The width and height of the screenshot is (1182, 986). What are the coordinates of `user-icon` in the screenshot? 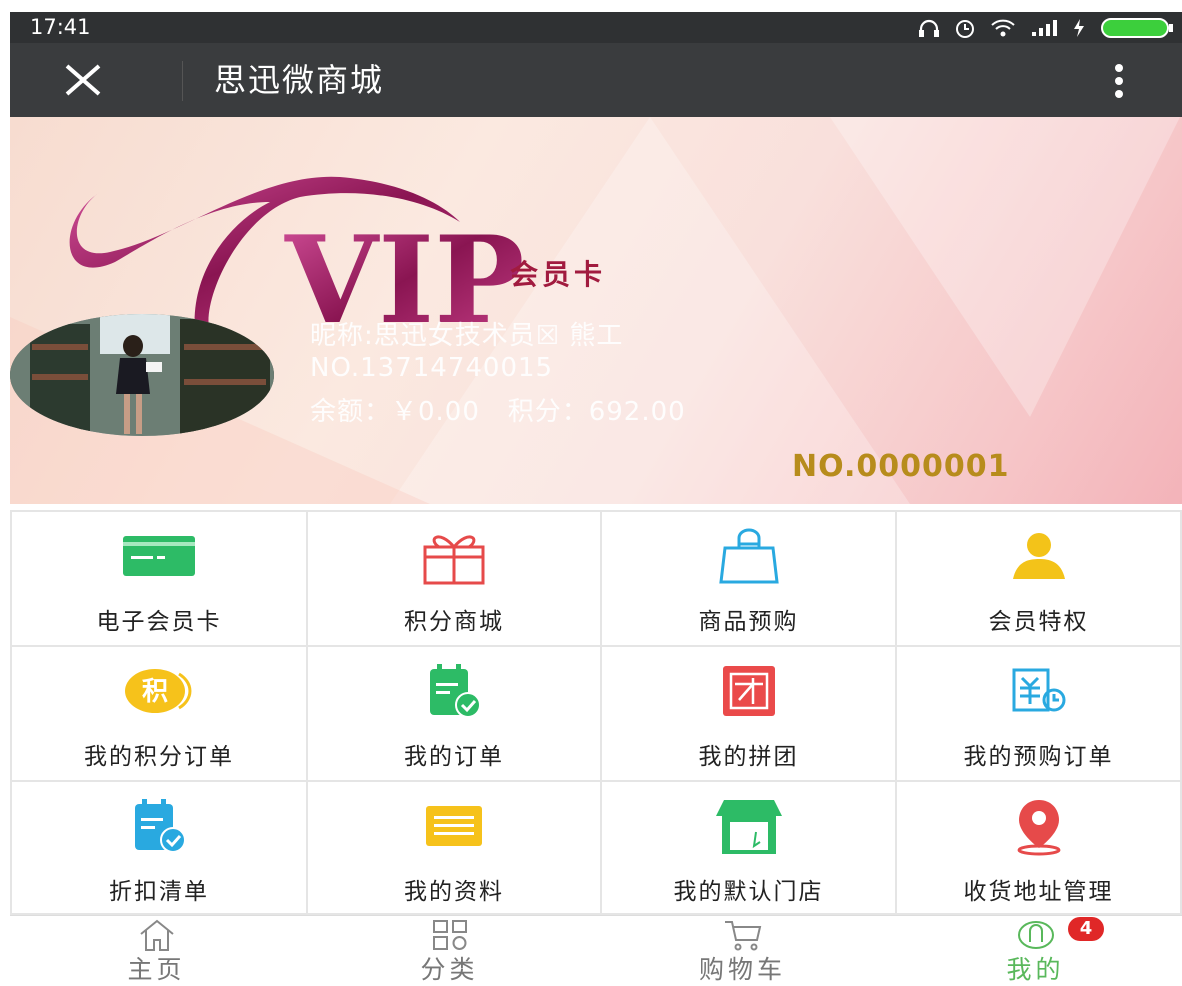 It's located at (1035, 935).